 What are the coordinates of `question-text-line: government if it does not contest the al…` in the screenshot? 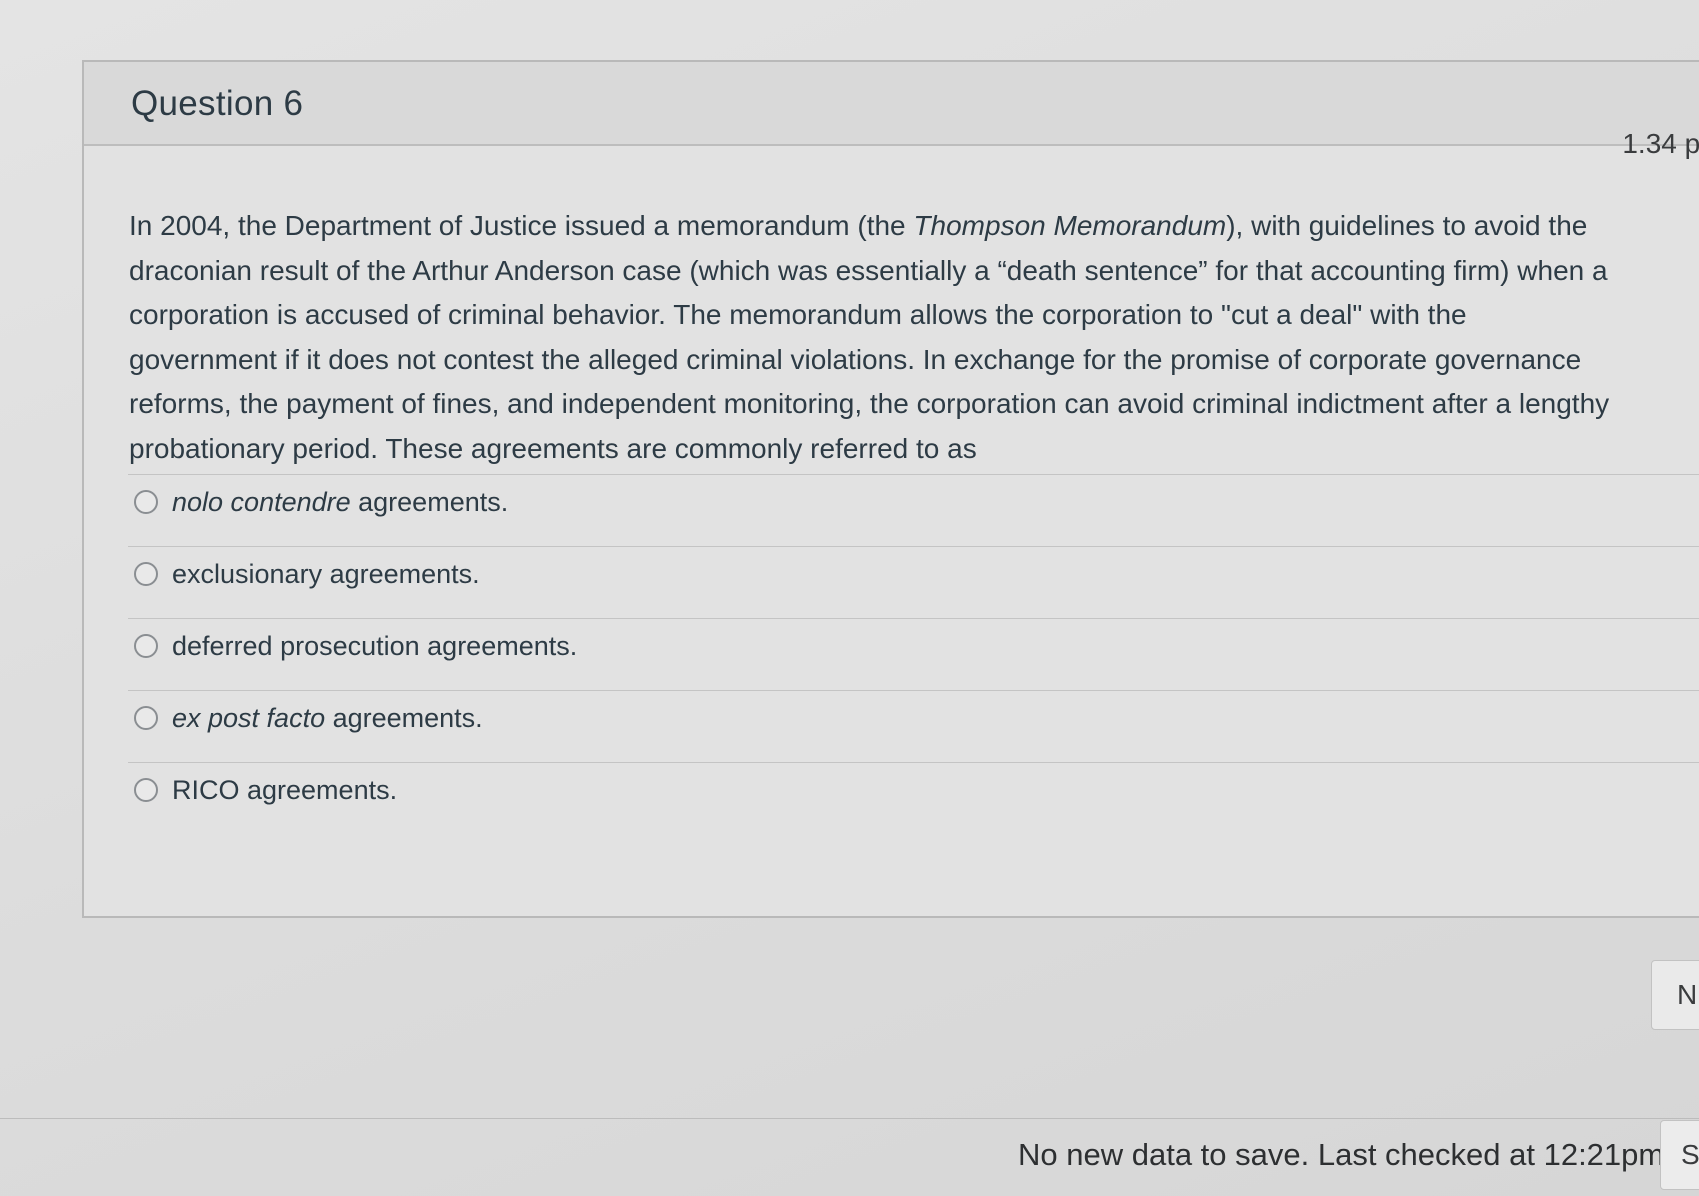 It's located at (855, 359).